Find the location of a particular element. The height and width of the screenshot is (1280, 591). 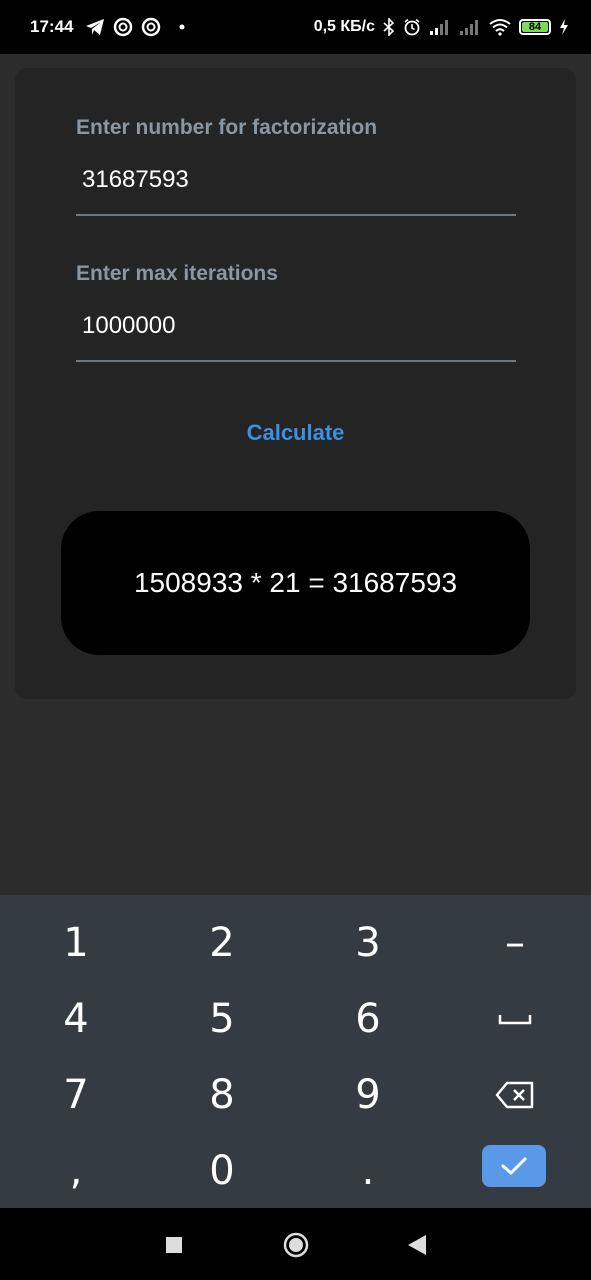

status-bar-right: 0,5 КБ/с 84 is located at coordinates (441, 27).